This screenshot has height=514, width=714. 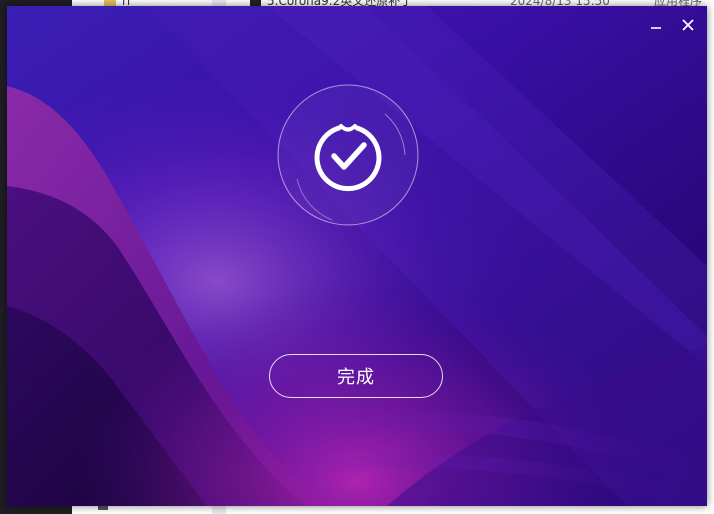 I want to click on minimize-icon, so click(x=656, y=28).